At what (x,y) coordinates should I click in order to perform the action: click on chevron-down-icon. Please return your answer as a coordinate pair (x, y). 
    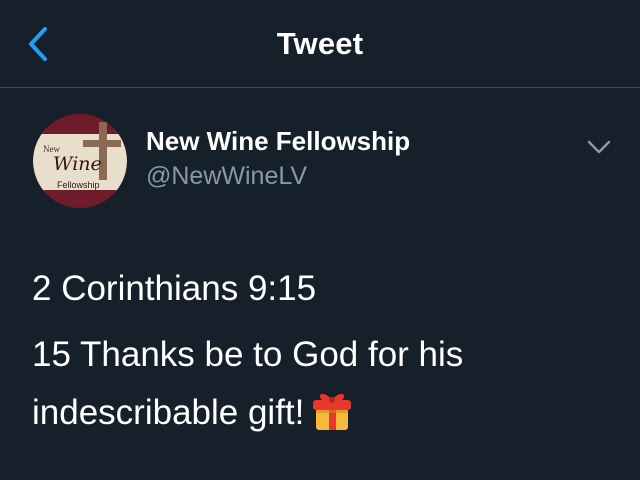
    Looking at the image, I should click on (599, 147).